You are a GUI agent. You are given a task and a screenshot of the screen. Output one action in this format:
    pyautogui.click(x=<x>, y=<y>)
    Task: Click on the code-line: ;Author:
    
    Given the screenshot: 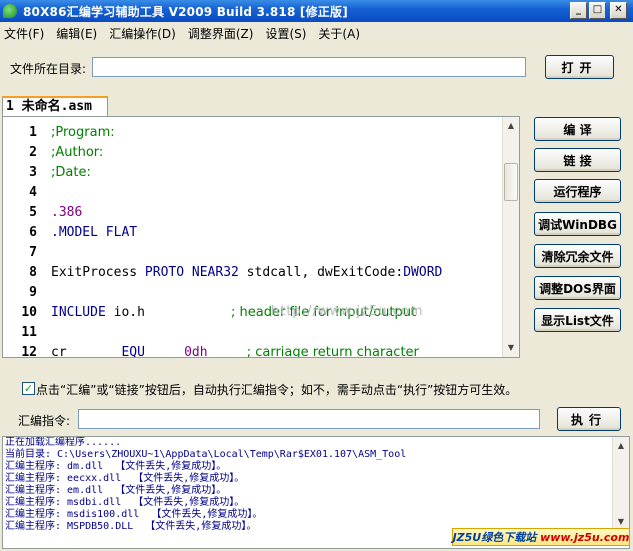 What is the action you would take?
    pyautogui.click(x=77, y=153)
    